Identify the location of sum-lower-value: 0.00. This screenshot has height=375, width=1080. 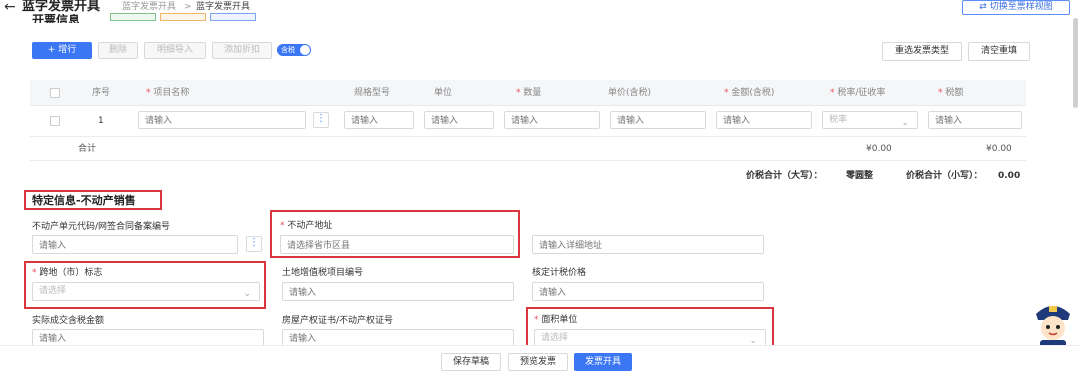
(1009, 176).